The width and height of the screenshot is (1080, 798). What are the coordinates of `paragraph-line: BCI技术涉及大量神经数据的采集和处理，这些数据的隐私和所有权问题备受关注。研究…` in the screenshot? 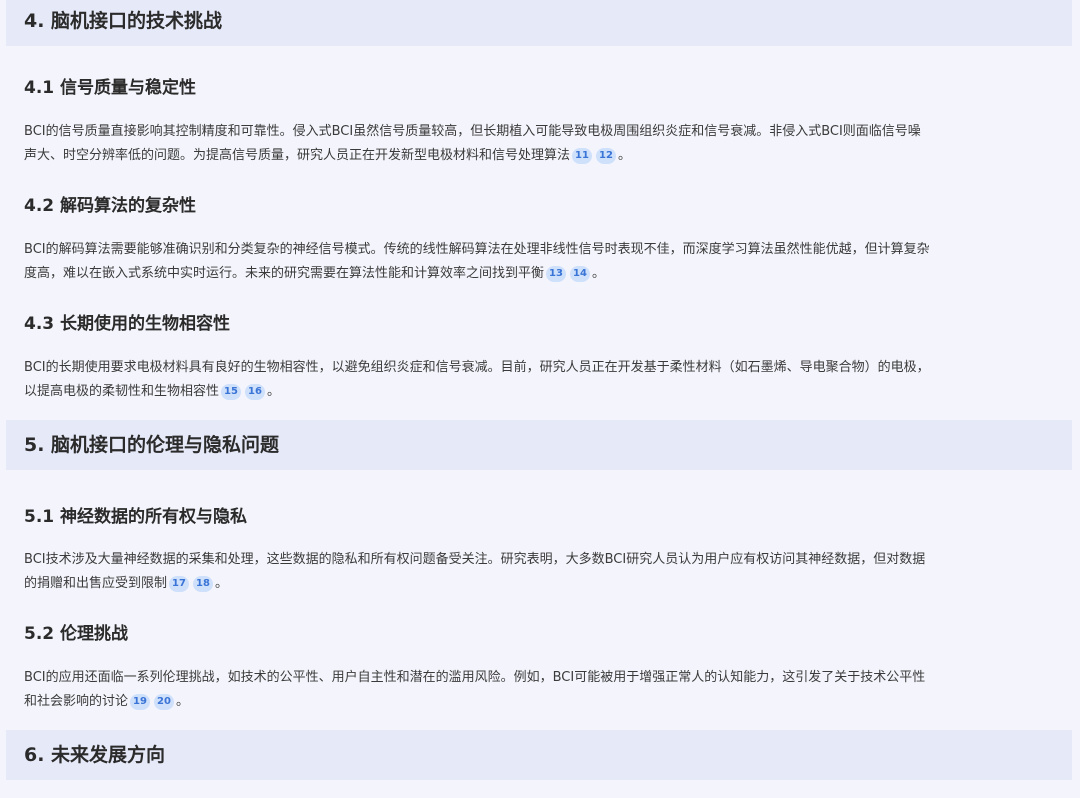 It's located at (475, 559).